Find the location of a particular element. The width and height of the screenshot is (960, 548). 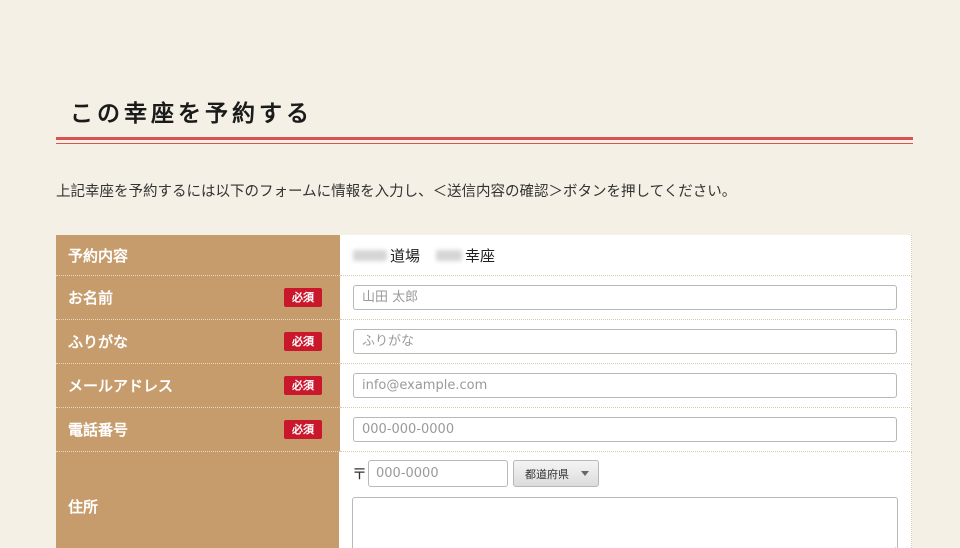

furigana-input is located at coordinates (625, 341).